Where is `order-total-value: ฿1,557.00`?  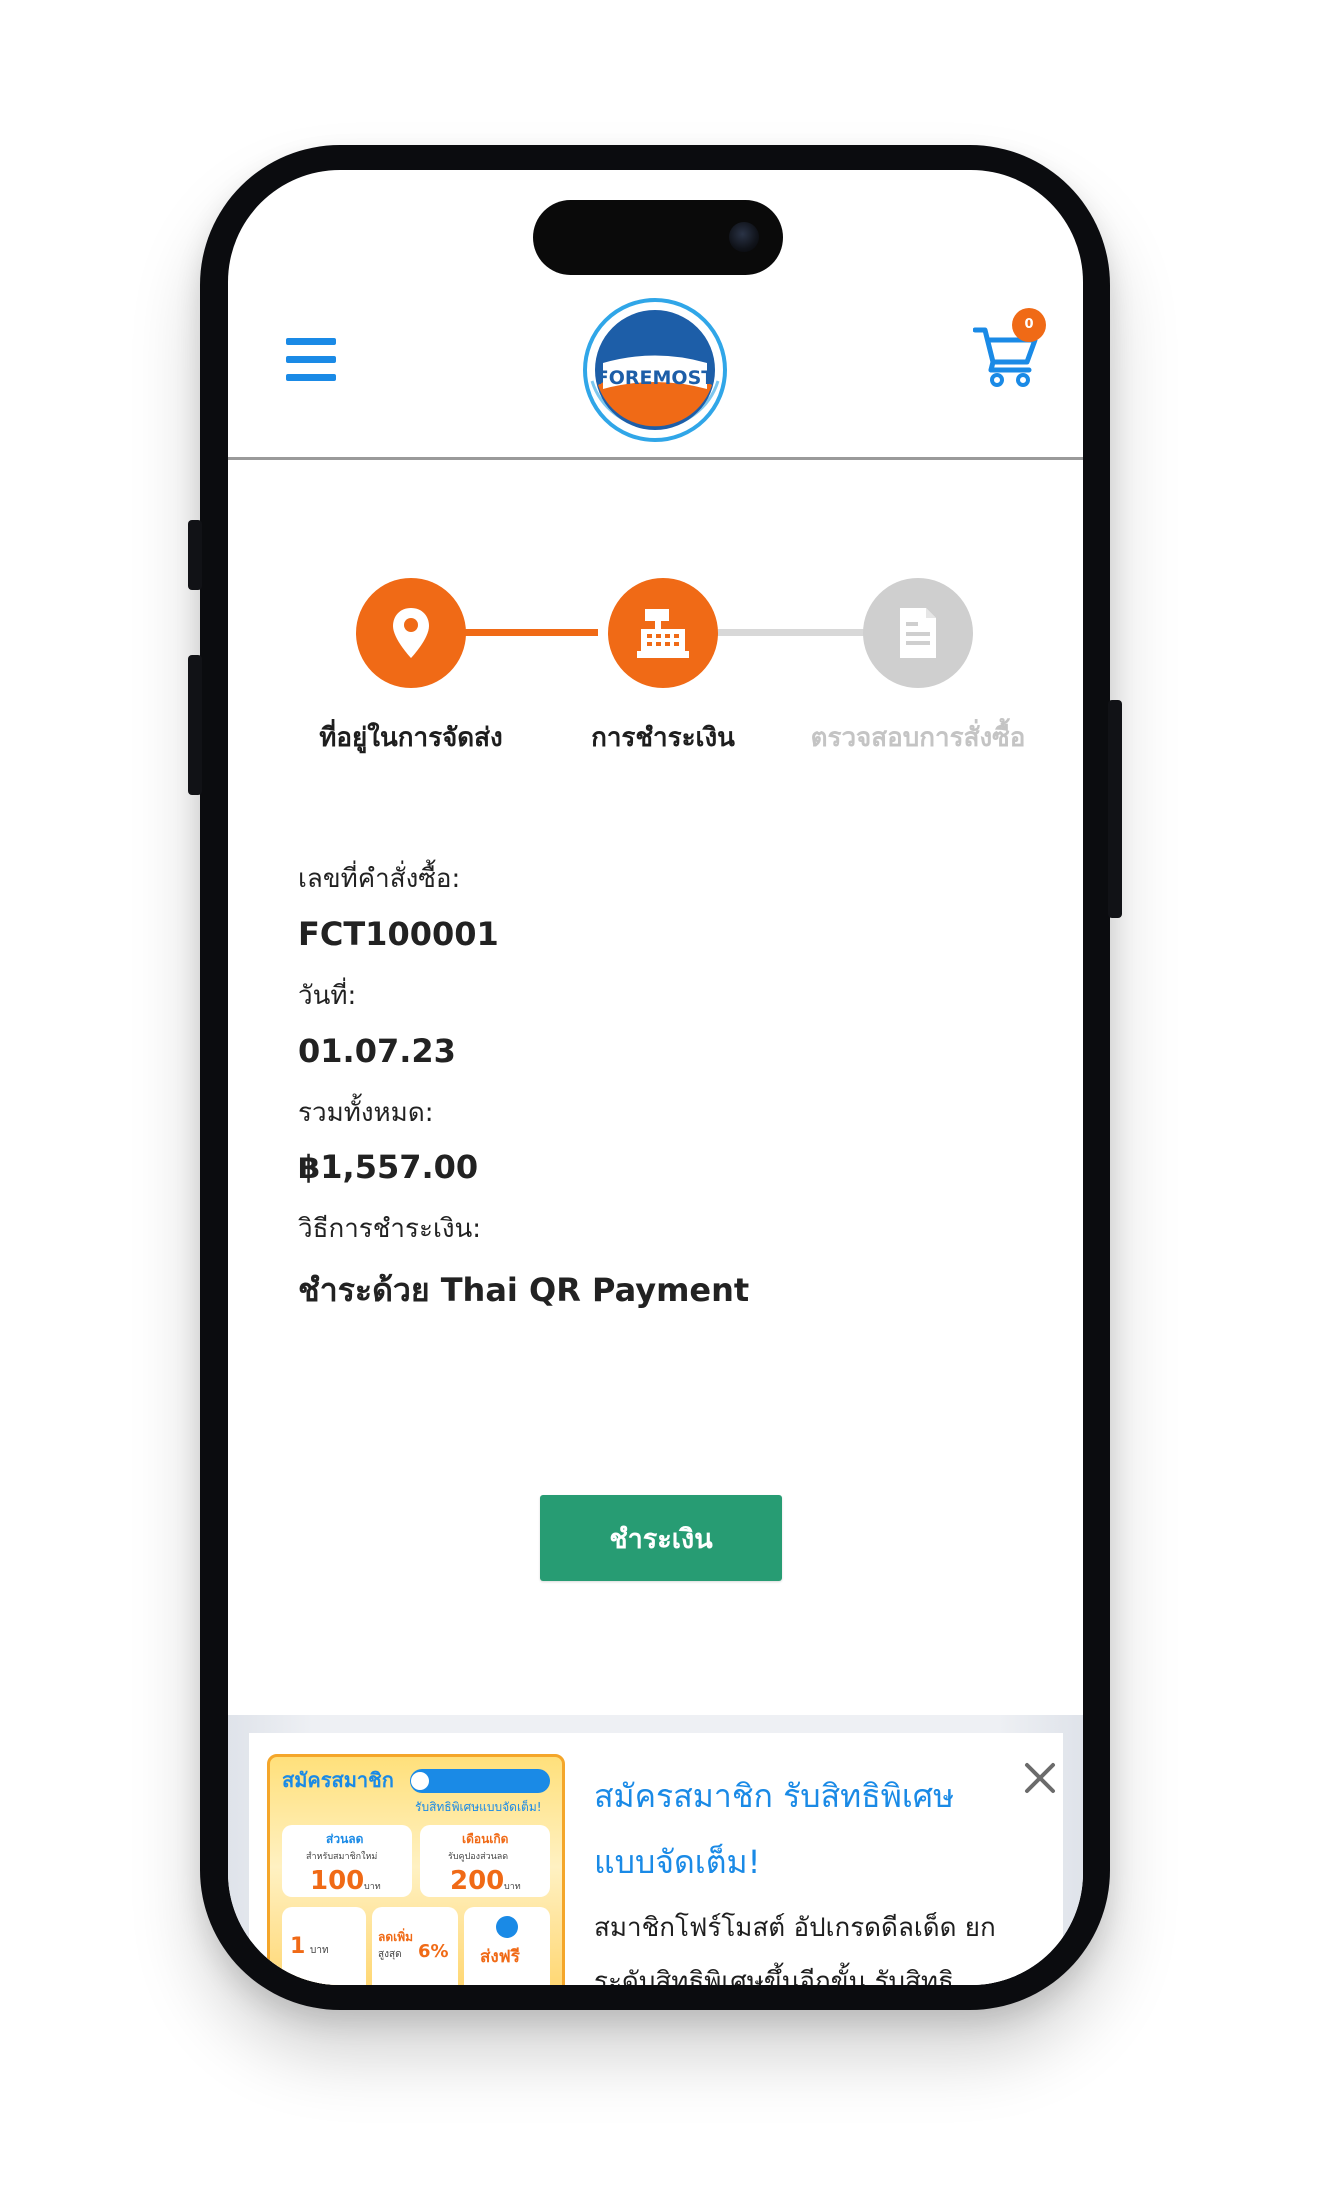
order-total-value: ฿1,557.00 is located at coordinates (388, 1167).